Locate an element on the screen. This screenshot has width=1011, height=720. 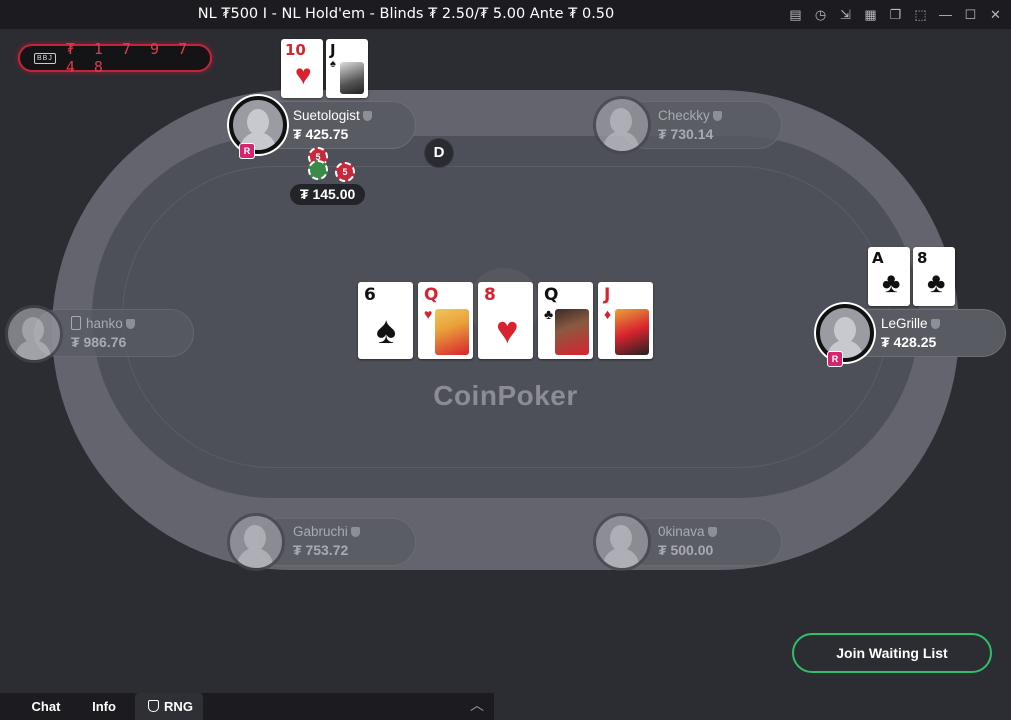
player-name-text: Suetologist is located at coordinates (326, 115).